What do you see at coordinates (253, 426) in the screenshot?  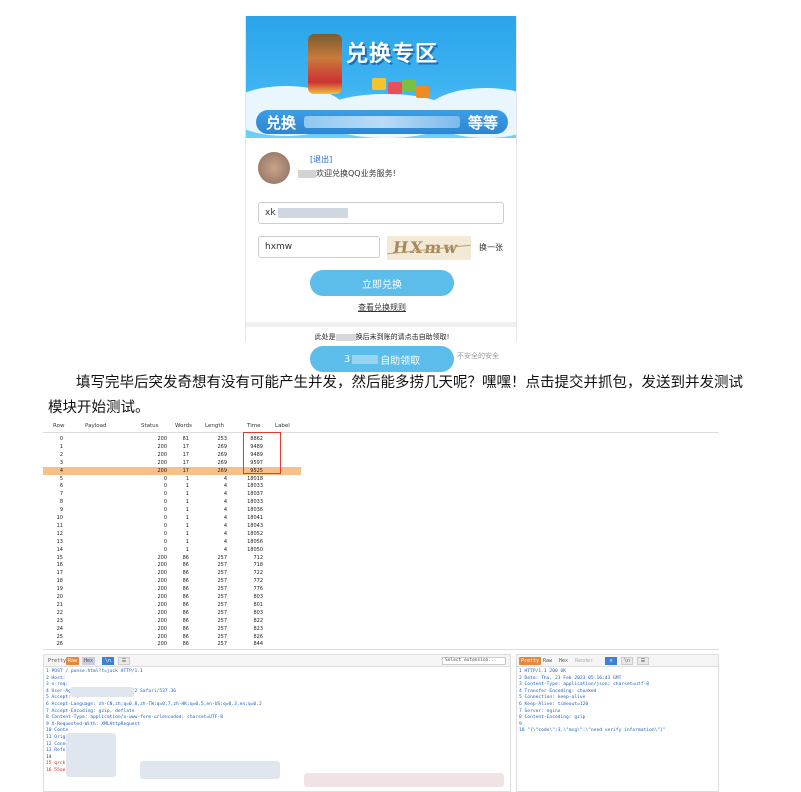 I see `column-header: Time` at bounding box center [253, 426].